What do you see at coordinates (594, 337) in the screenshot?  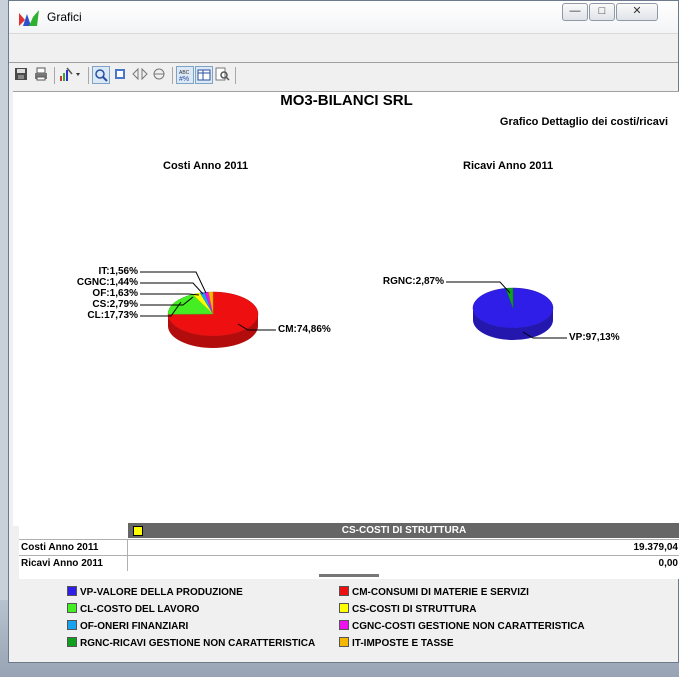 I see `pie-label-vp: VP:97,13%` at bounding box center [594, 337].